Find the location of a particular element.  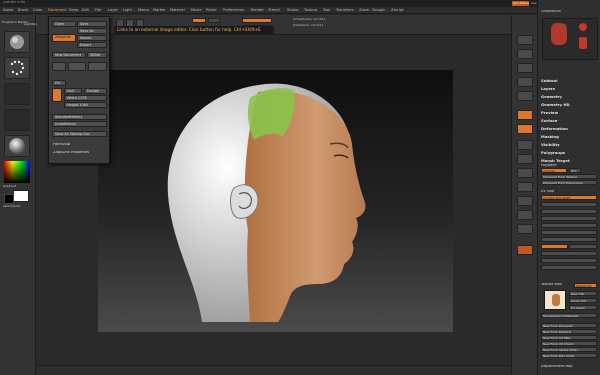

height-slider: Height 1060 is located at coordinates (85, 105).